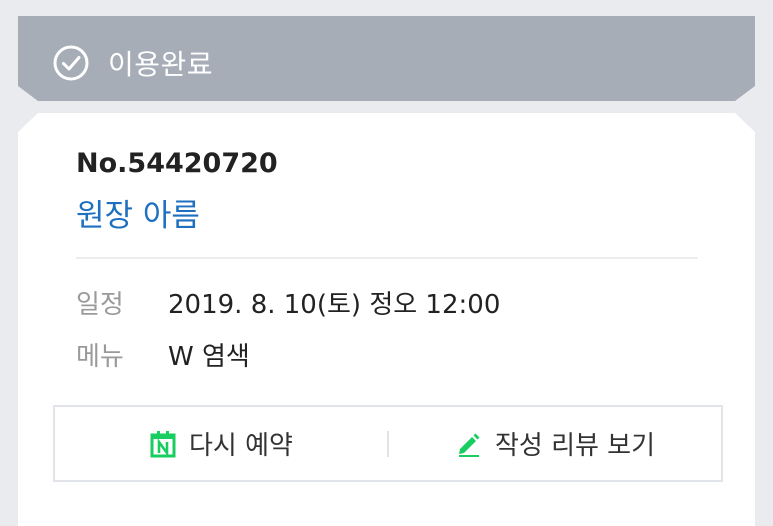 This screenshot has height=526, width=773. What do you see at coordinates (209, 356) in the screenshot?
I see `menu-value: W 염색` at bounding box center [209, 356].